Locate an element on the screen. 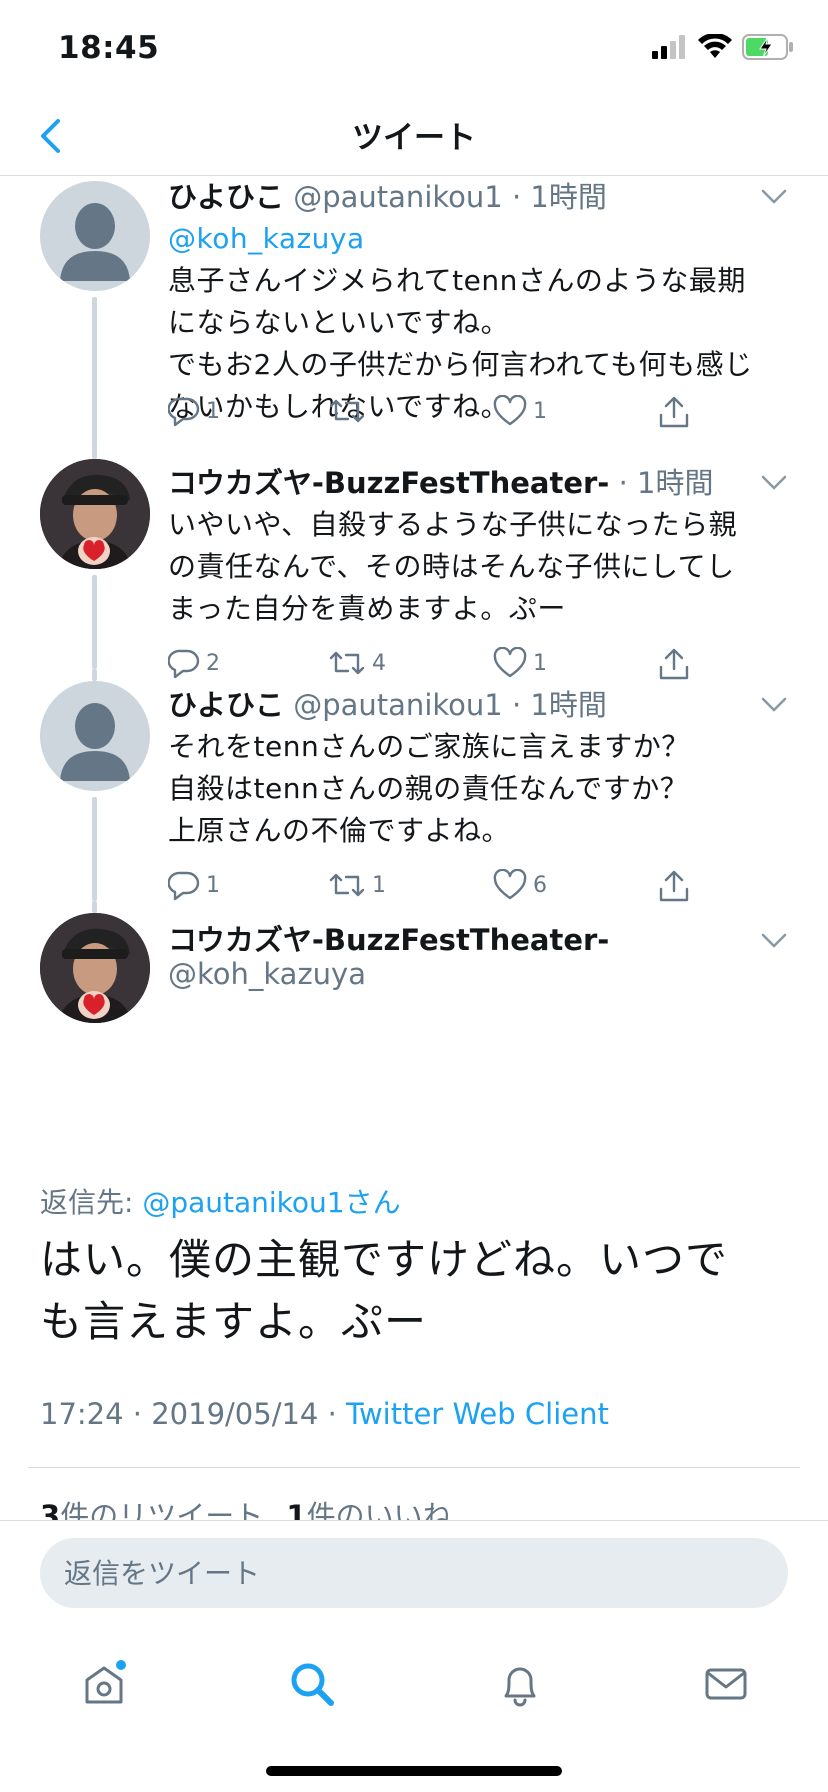  text-line: も言えますよ。ぷー is located at coordinates (234, 1321).